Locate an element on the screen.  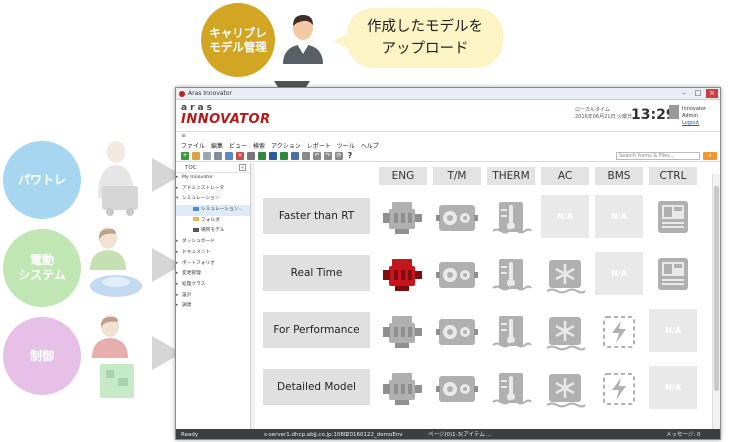
menu-search: 検索 is located at coordinates (259, 145).